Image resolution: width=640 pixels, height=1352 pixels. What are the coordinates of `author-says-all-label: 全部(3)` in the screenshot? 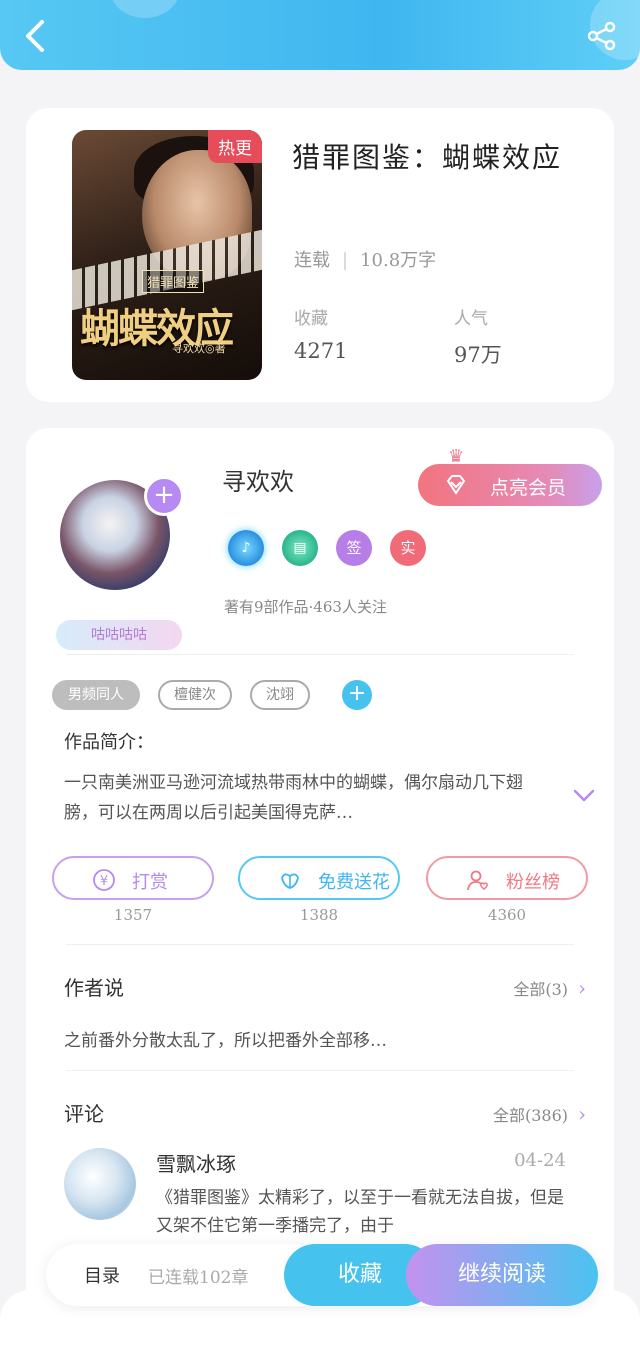 It's located at (540, 989).